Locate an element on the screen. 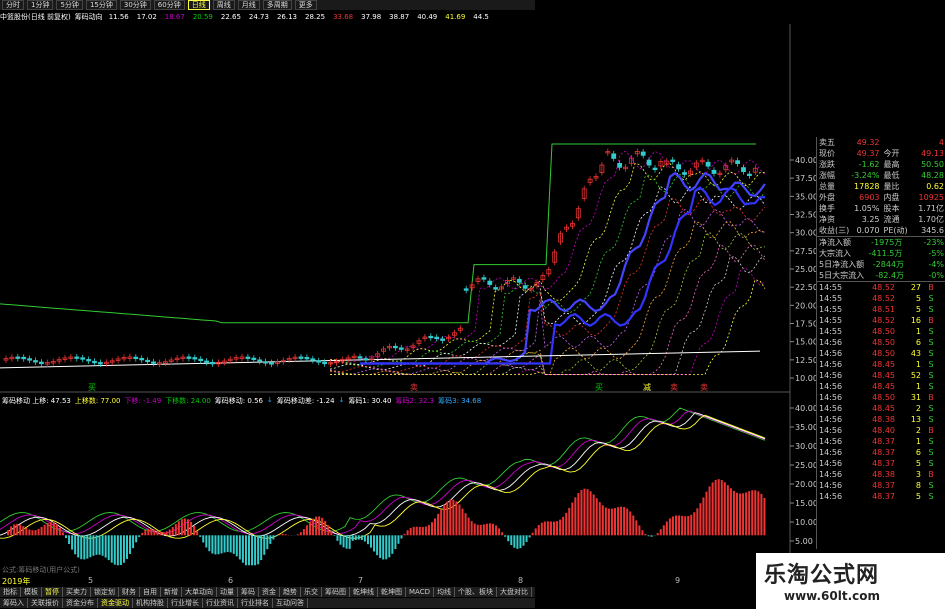  period-button: 15分钟 is located at coordinates (101, 5).